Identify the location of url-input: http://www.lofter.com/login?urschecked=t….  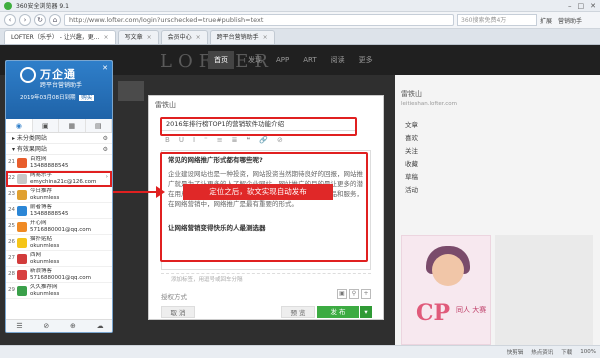
(259, 20).